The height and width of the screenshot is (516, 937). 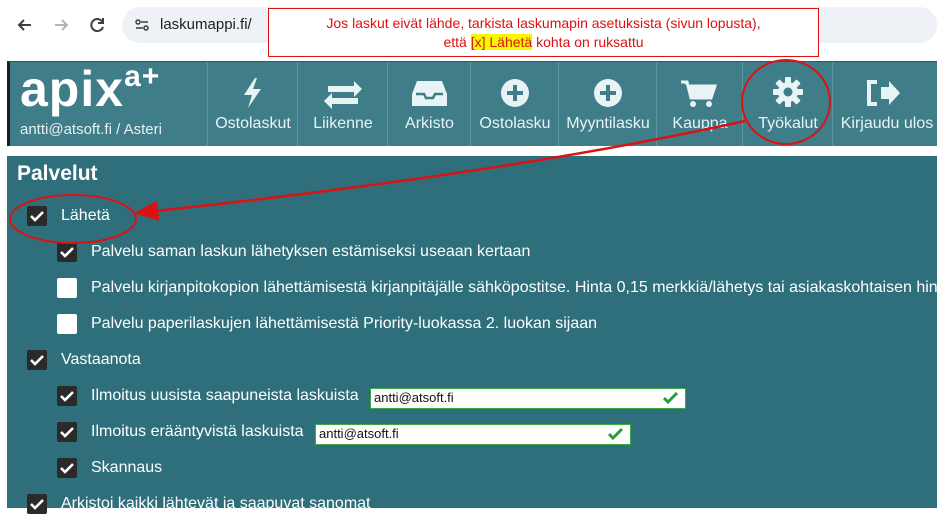 What do you see at coordinates (90, 89) in the screenshot?
I see `apix-logo: apixa+` at bounding box center [90, 89].